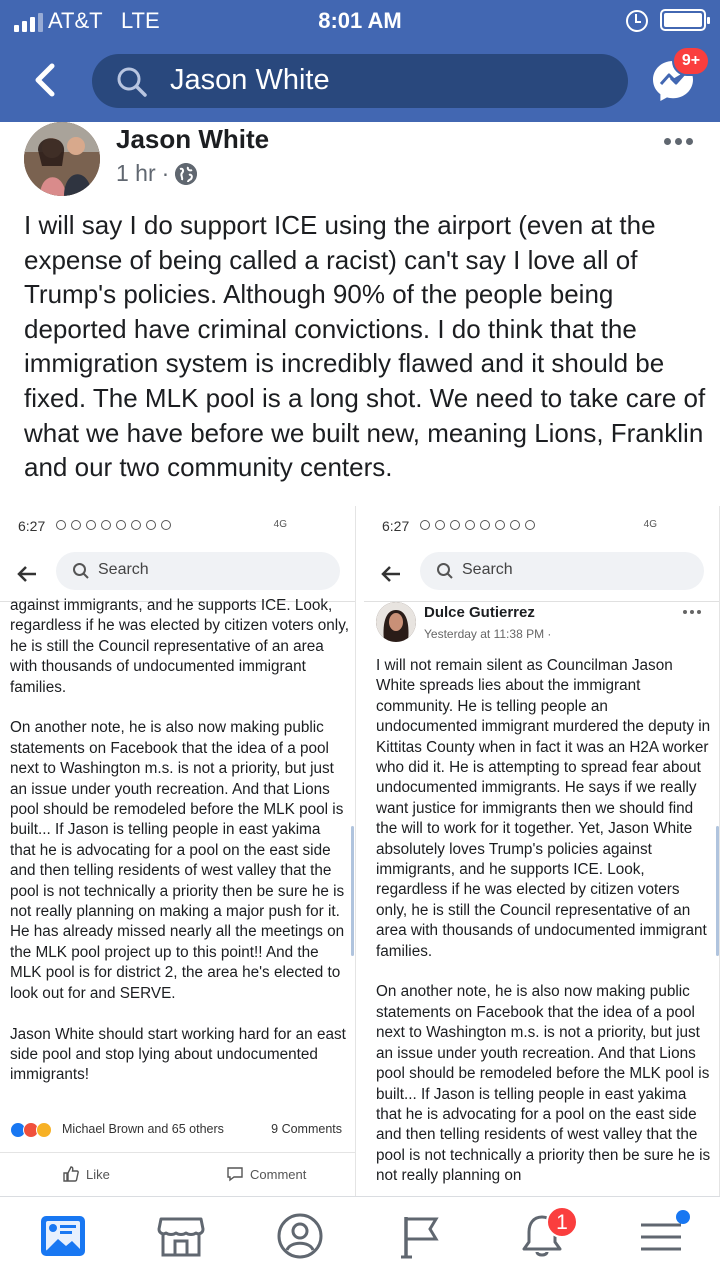 This screenshot has height=1280, width=720. What do you see at coordinates (692, 612) in the screenshot?
I see `photo-options-icon` at bounding box center [692, 612].